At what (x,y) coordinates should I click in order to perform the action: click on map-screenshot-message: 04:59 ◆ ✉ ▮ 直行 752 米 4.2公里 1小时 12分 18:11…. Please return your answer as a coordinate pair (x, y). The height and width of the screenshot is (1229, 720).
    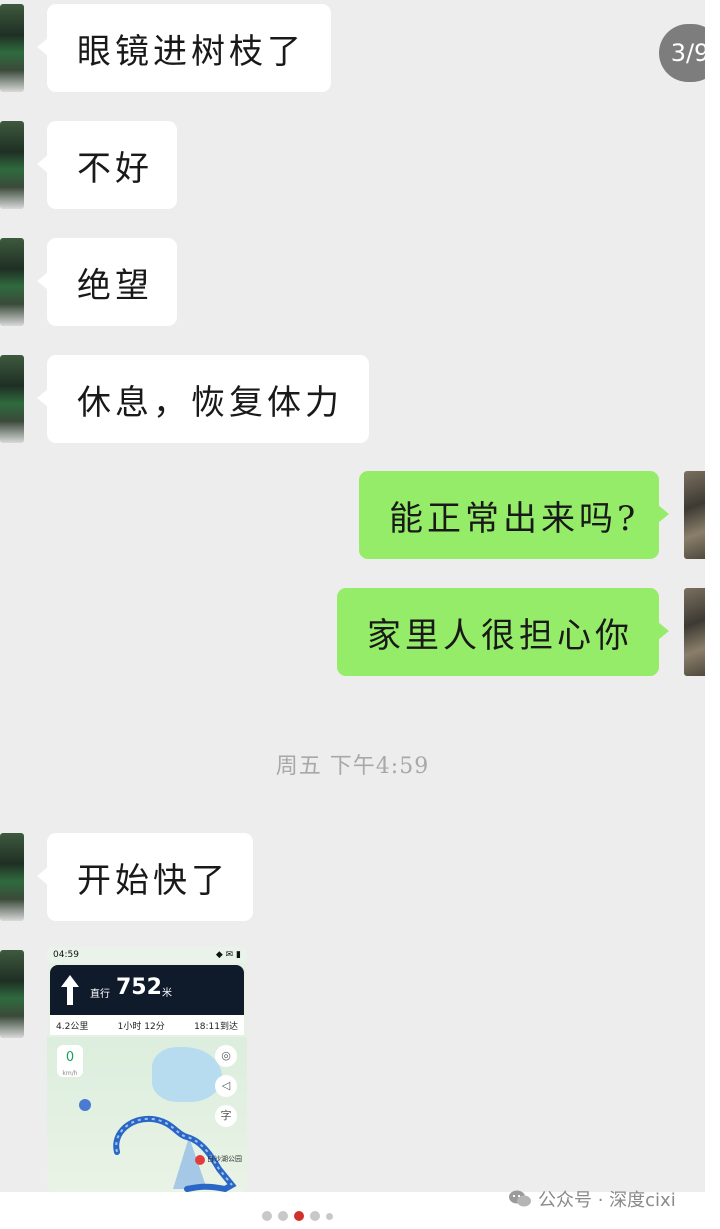
    Looking at the image, I should click on (147, 1069).